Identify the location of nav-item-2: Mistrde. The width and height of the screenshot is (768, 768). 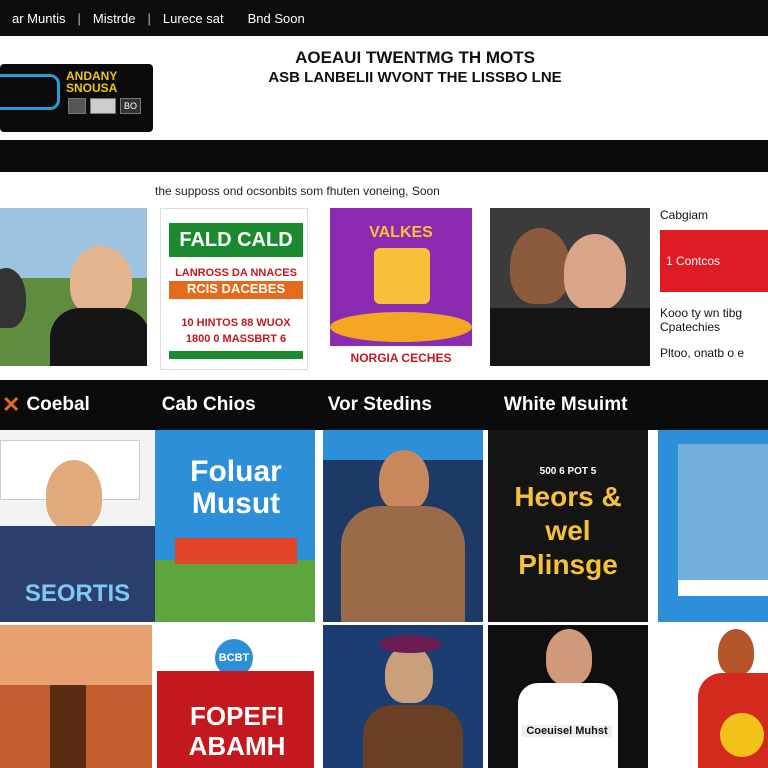
(114, 18).